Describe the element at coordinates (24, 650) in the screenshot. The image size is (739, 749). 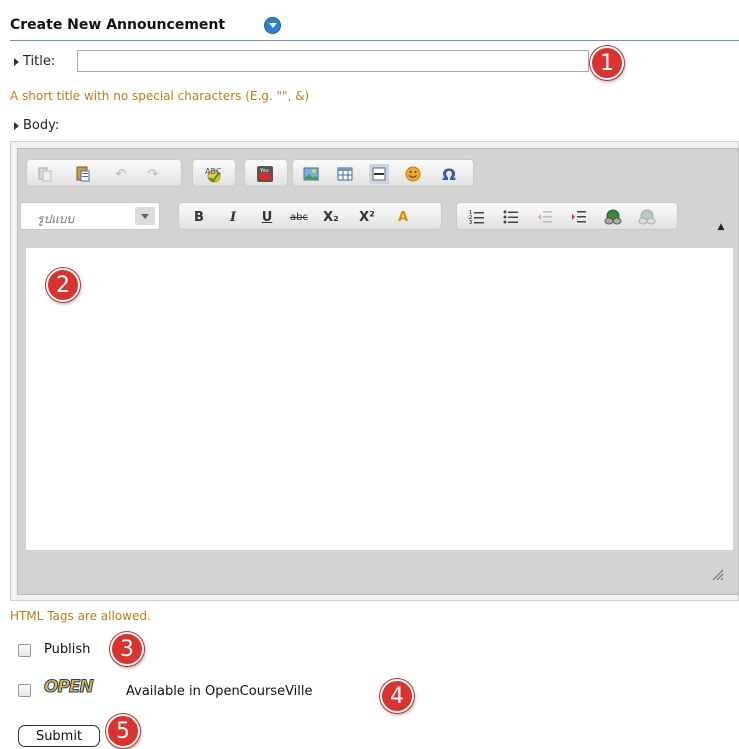
I see `publish-checkbox` at that location.